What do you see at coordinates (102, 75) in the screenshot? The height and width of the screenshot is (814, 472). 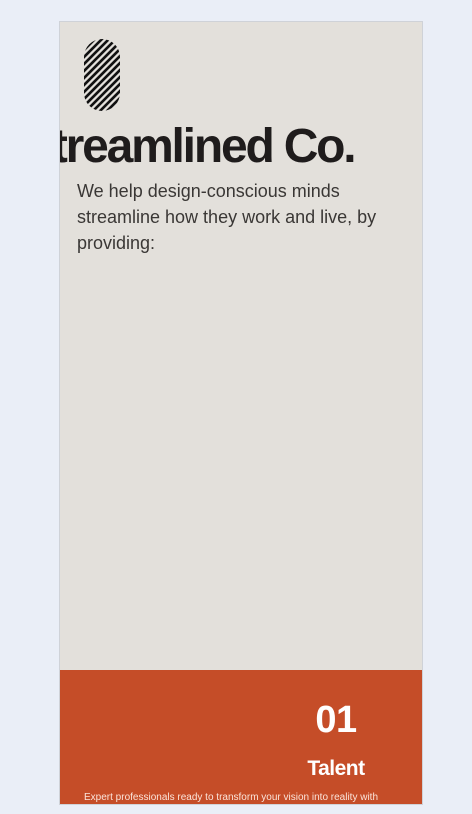 I see `striped-s-logo-icon` at bounding box center [102, 75].